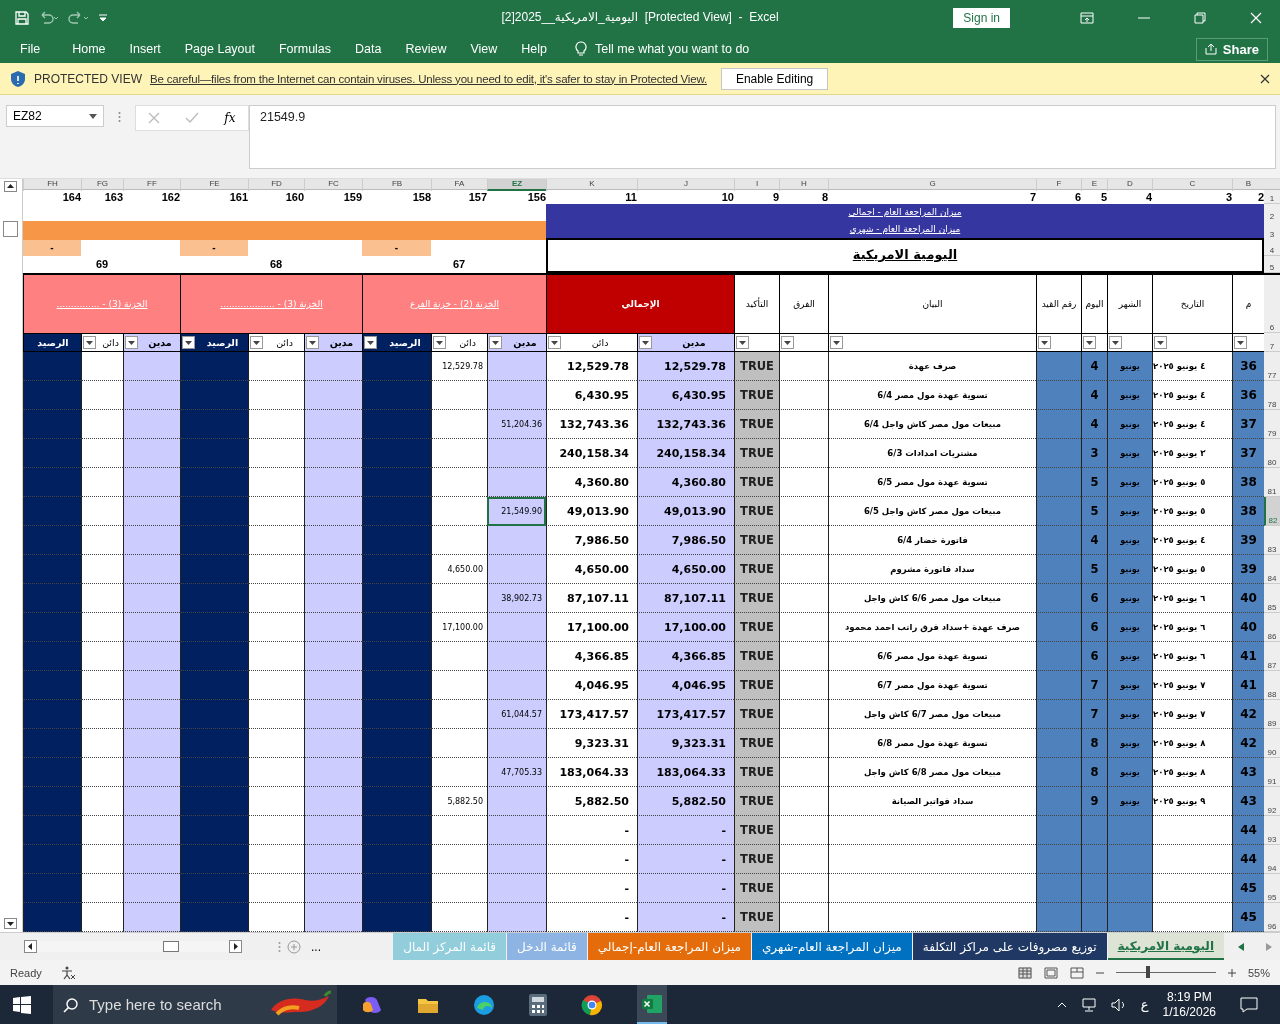 The width and height of the screenshot is (1280, 1024). I want to click on column-header: FB, so click(396, 185).